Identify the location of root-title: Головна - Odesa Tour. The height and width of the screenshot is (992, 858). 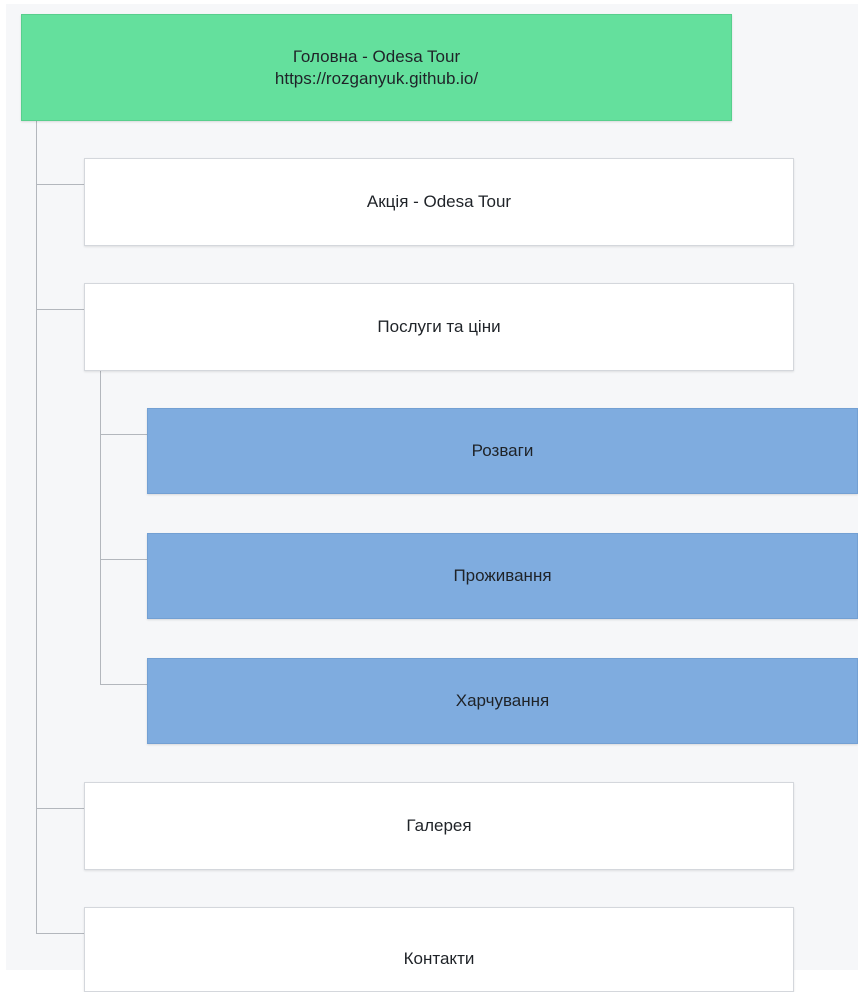
(376, 56).